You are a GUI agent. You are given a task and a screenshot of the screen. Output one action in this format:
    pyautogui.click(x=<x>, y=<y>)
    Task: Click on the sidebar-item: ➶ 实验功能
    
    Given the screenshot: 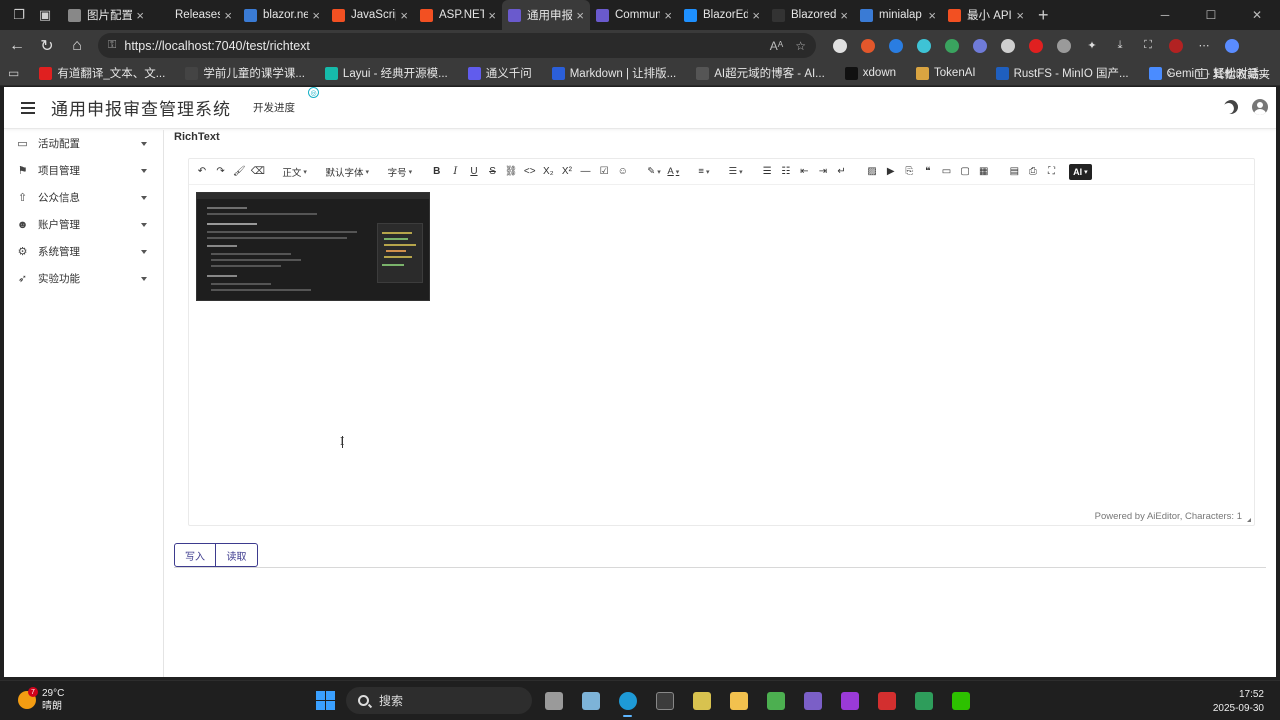 What is the action you would take?
    pyautogui.click(x=83, y=278)
    